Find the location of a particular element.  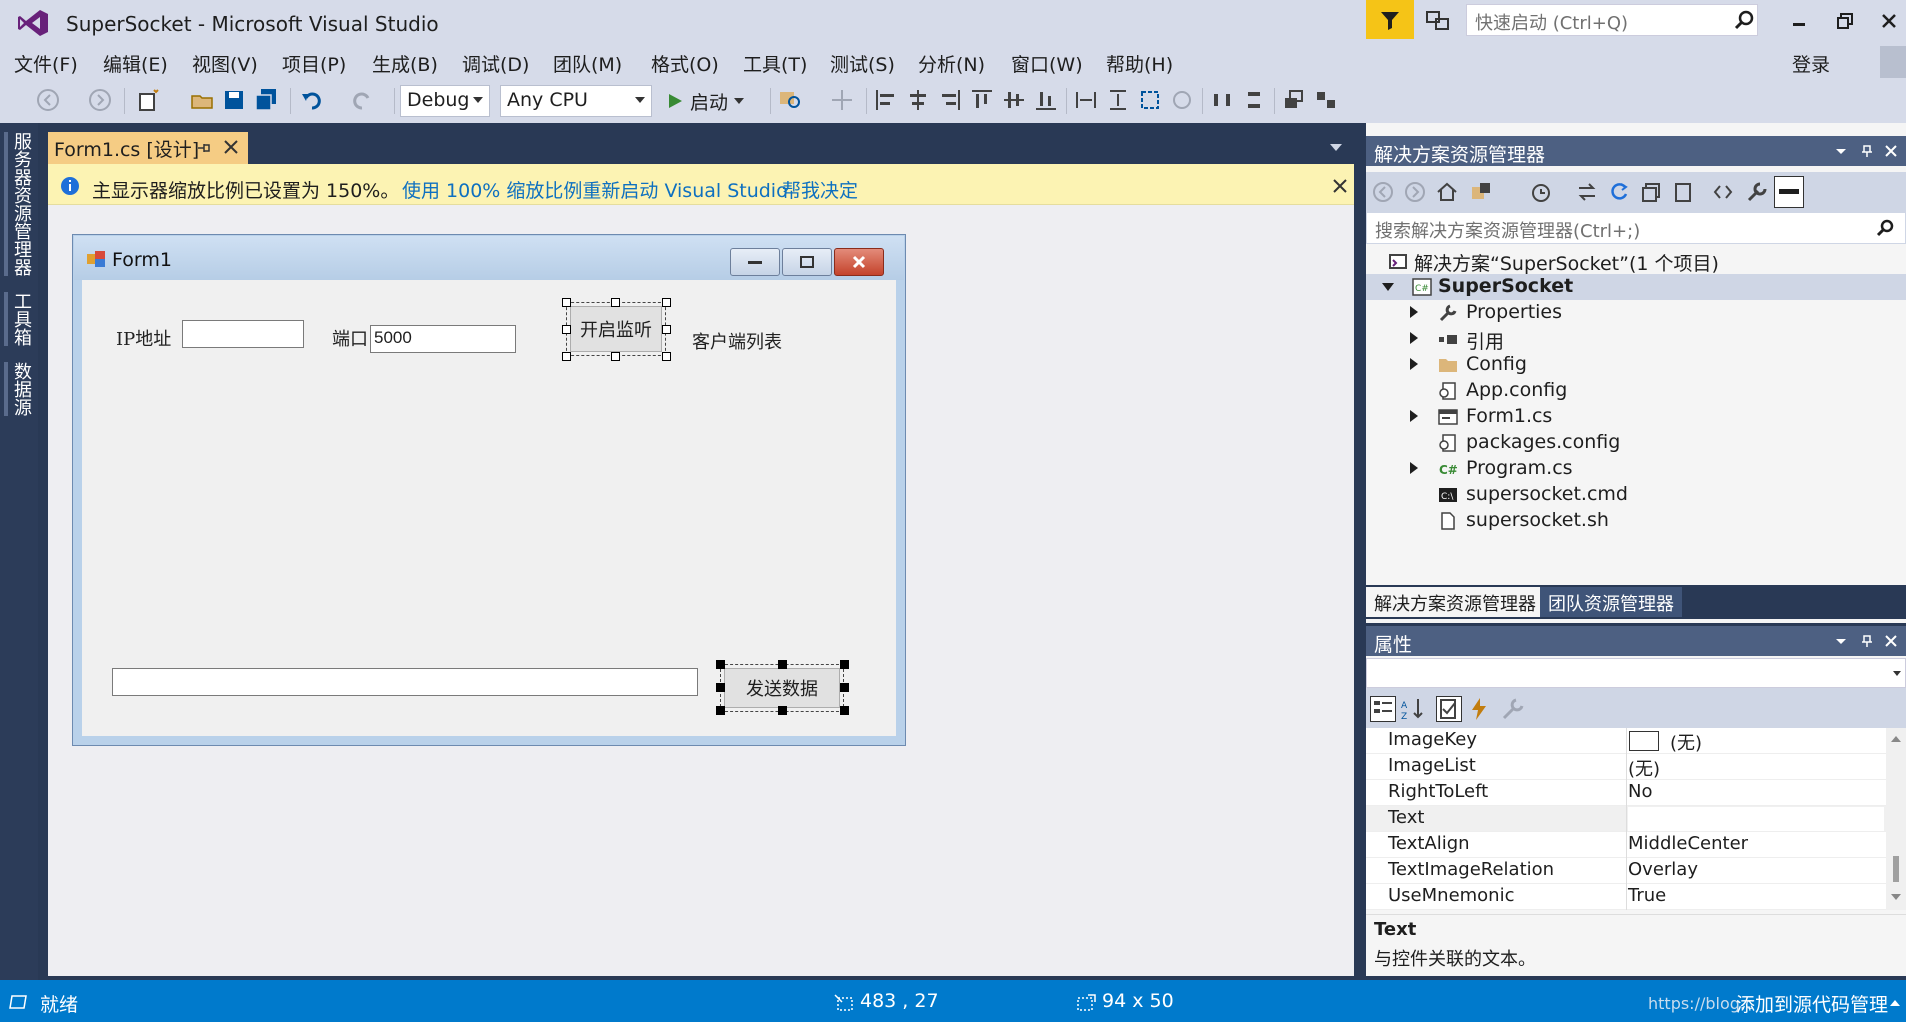

tree-item-program: C# Program.cs is located at coordinates (1636, 469).